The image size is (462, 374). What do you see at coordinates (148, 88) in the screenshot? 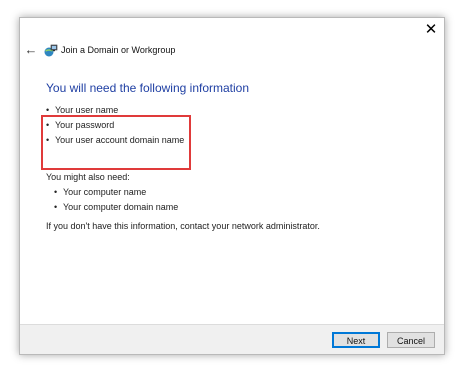
I see `page-heading: You will need the following information` at bounding box center [148, 88].